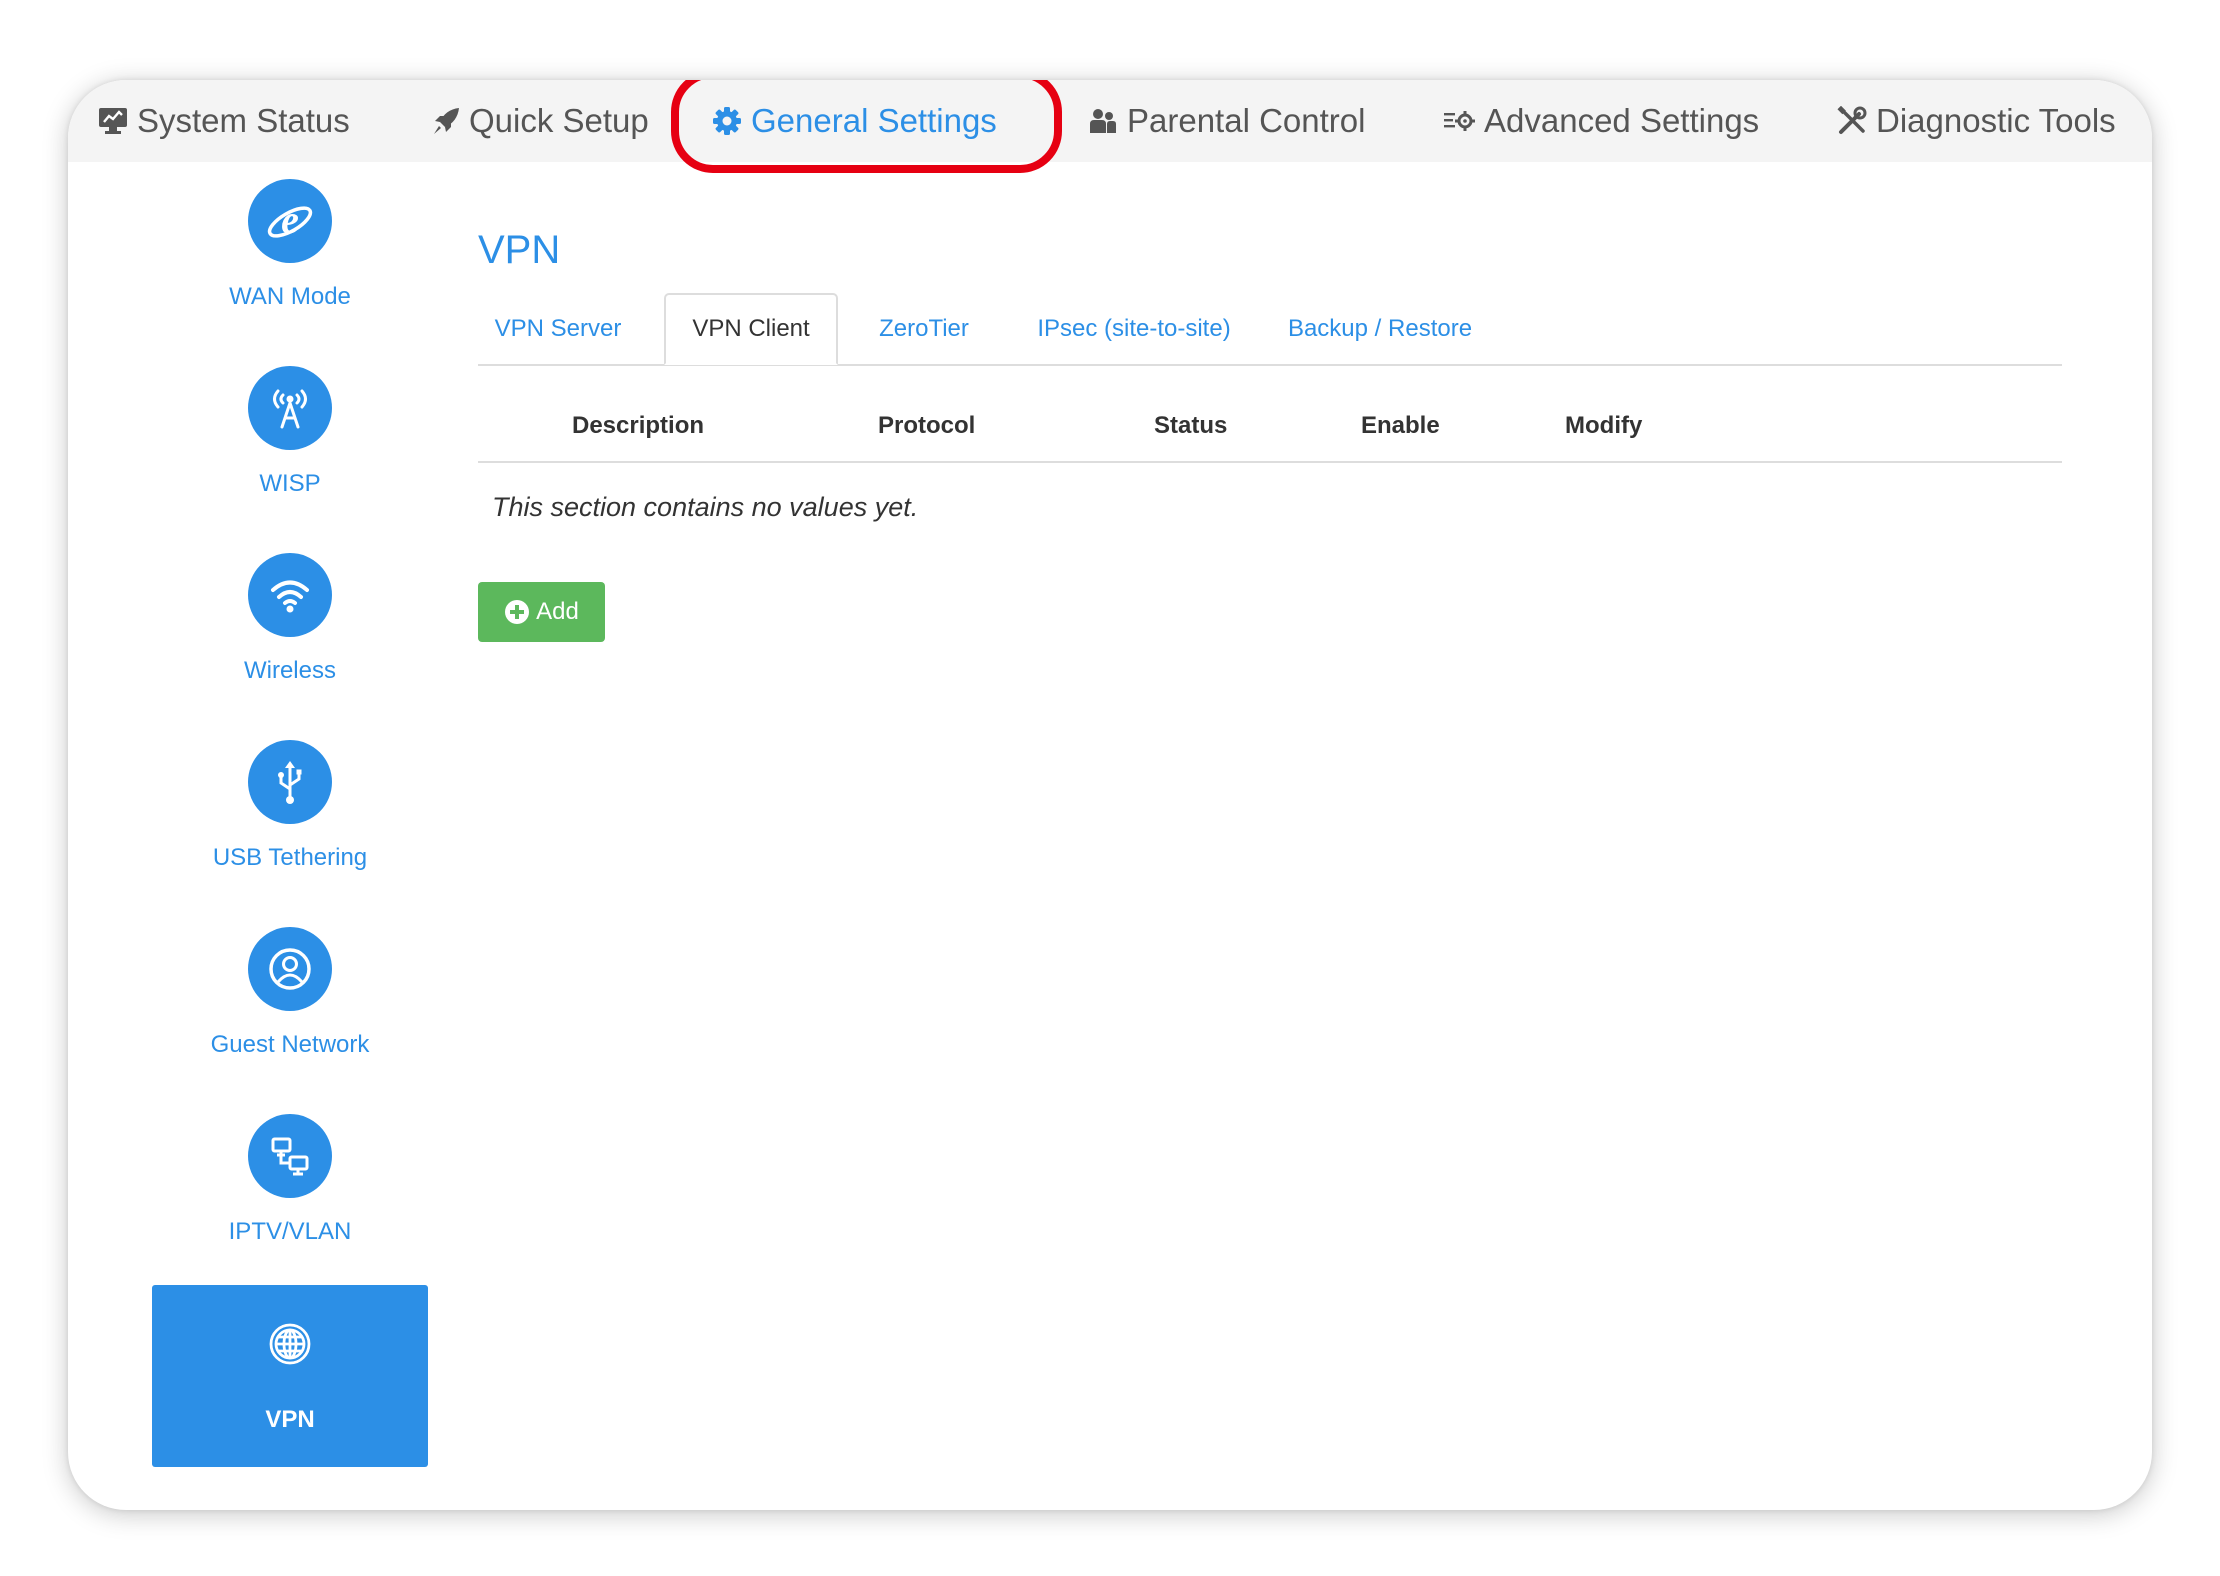 The image size is (2220, 1576). Describe the element at coordinates (446, 121) in the screenshot. I see `rocket-icon` at that location.